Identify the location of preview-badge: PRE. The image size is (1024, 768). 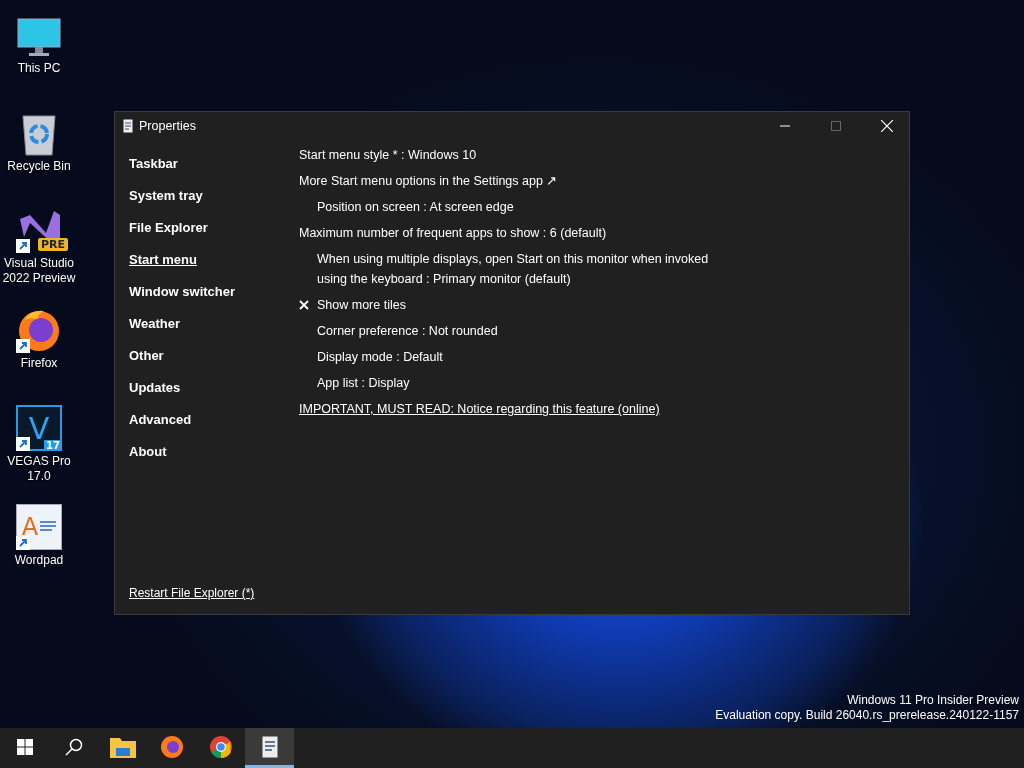
(52, 244).